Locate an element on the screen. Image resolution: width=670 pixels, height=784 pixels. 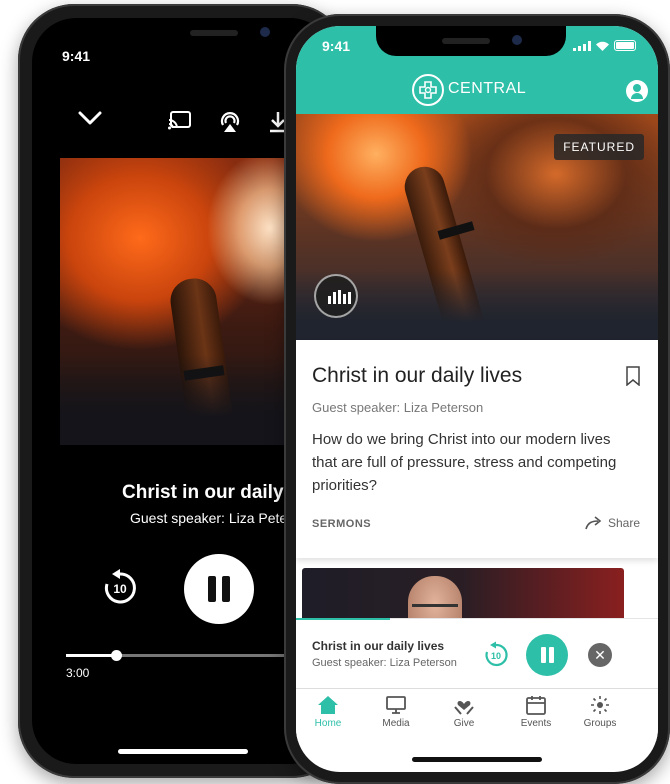
share-button: Share is located at coordinates (612, 523).